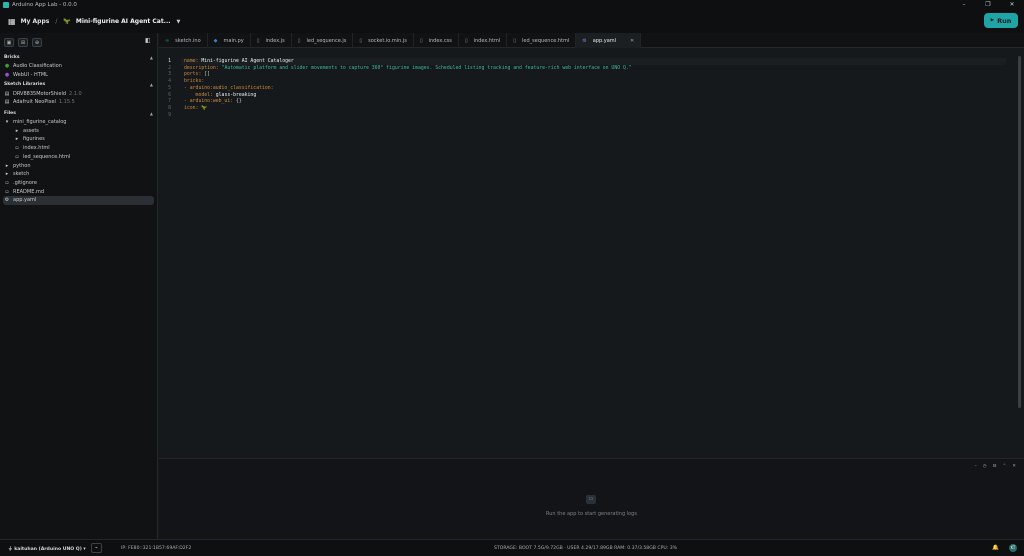  I want to click on file-tree-item: ▸ sketch, so click(78, 174).